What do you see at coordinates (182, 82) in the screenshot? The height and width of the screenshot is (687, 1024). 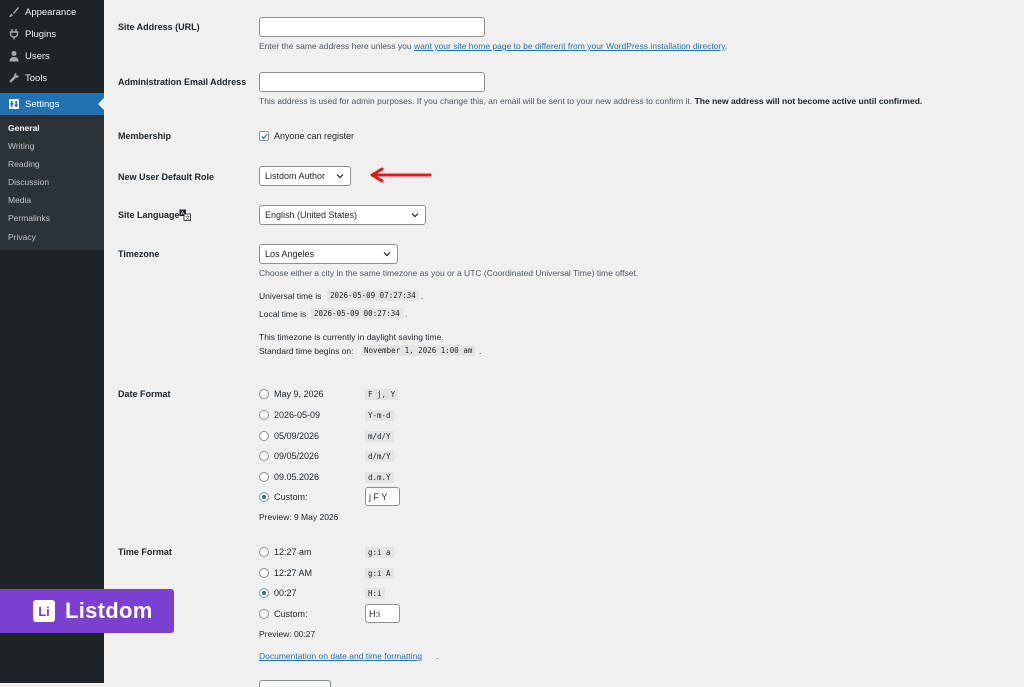 I see `admin-email-label: Administration Email Address` at bounding box center [182, 82].